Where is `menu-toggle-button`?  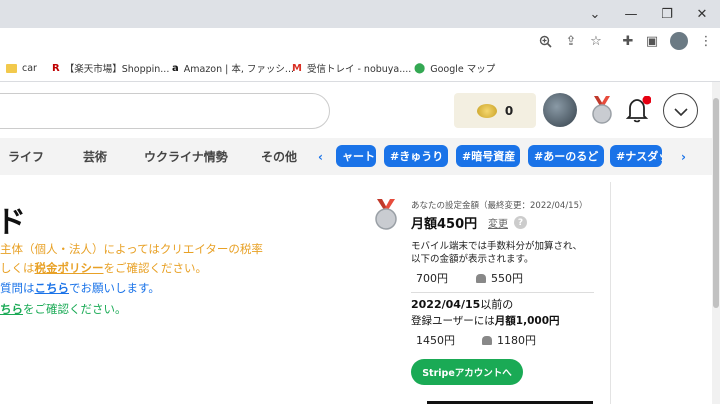
menu-toggle-button is located at coordinates (680, 110).